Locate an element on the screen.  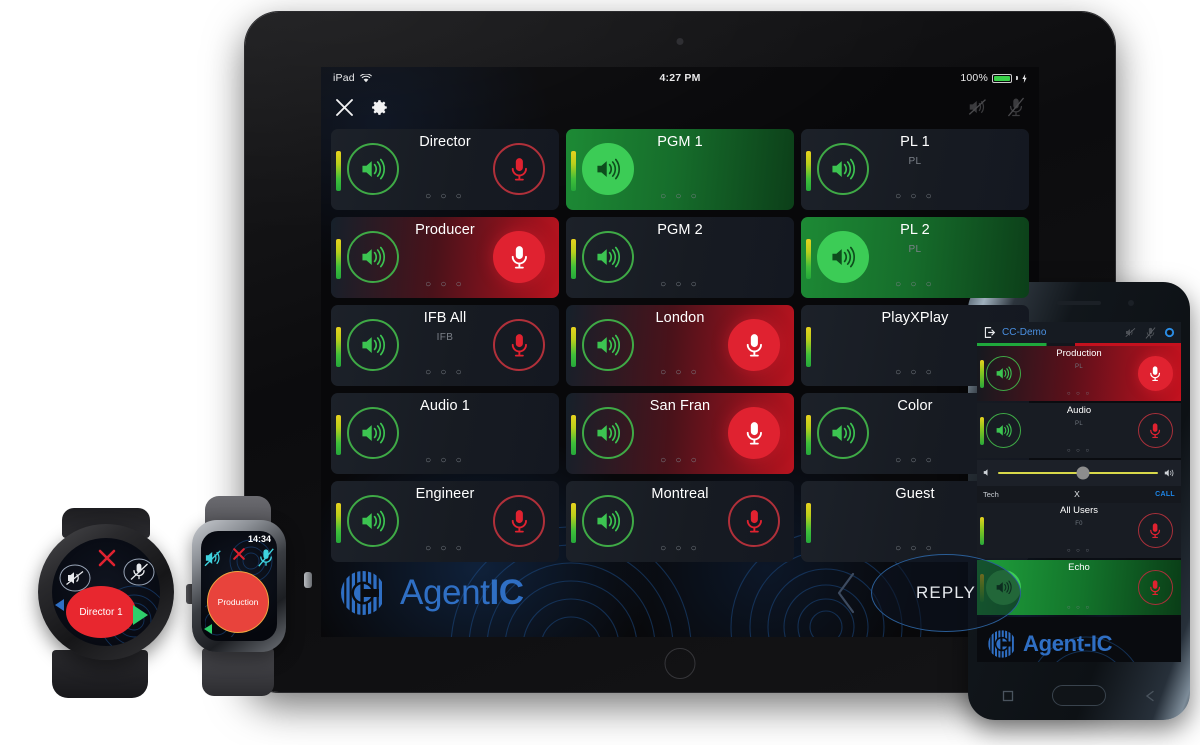
phone-volume-knob is located at coordinates (1083, 472).